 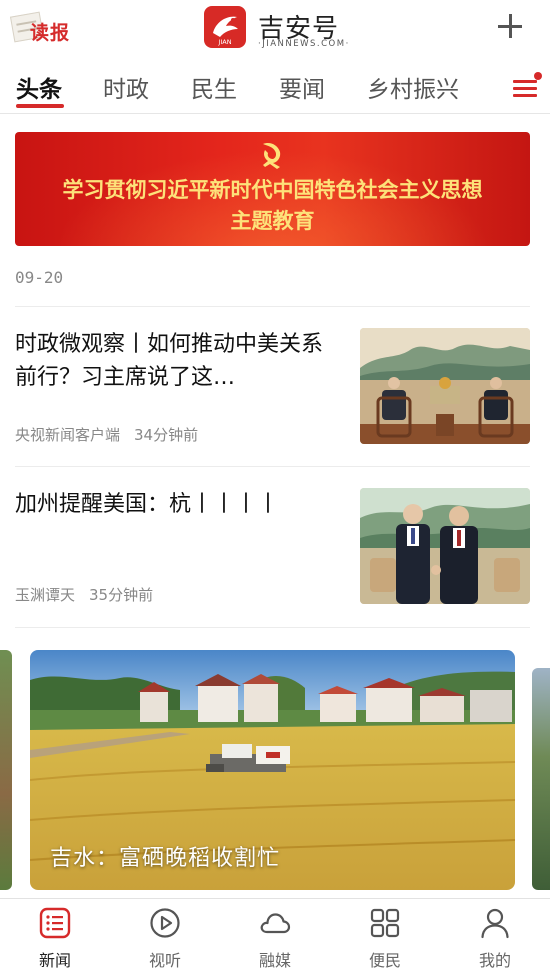 I want to click on news-time: 35分钟前, so click(x=121, y=595).